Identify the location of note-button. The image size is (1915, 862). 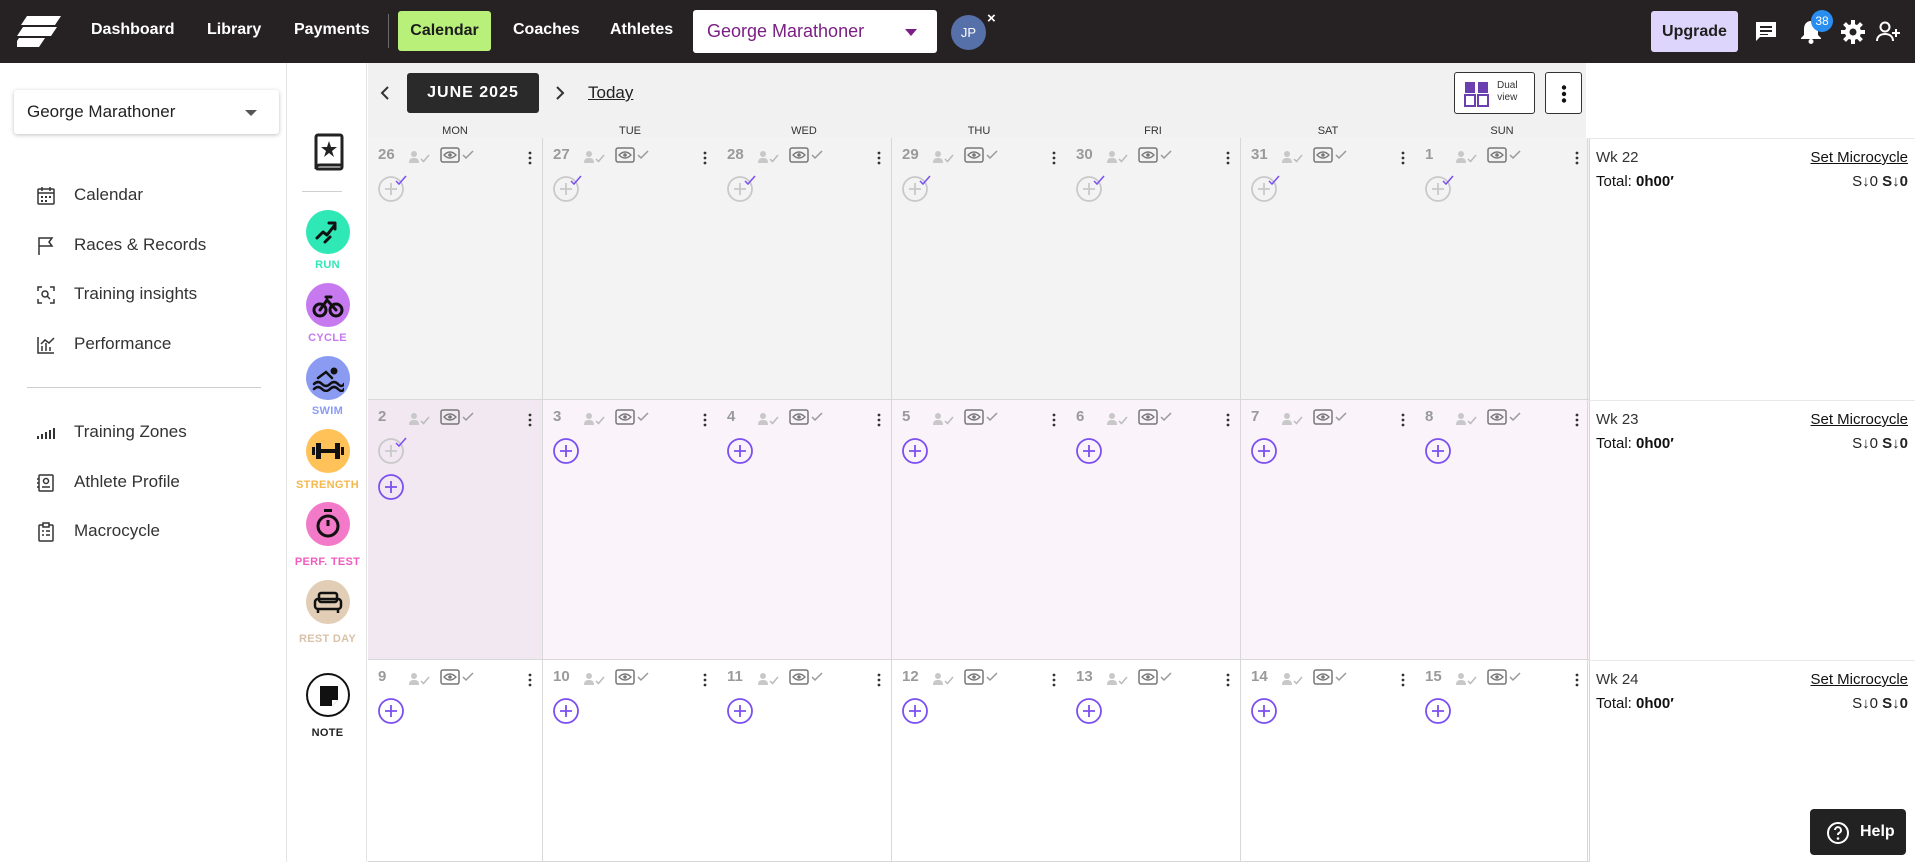
(328, 695).